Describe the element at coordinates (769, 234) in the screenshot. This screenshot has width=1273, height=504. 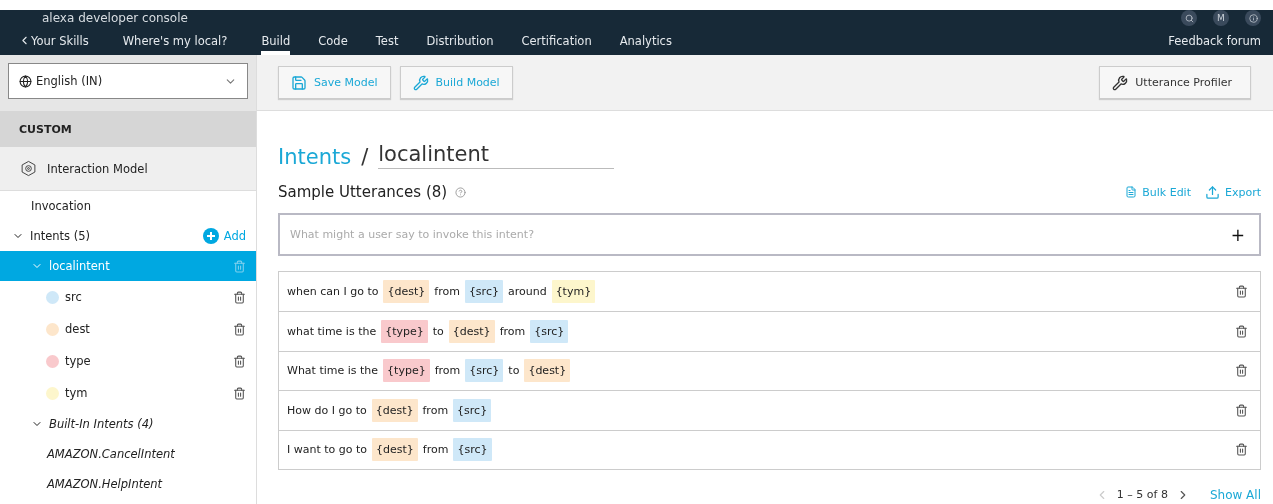
I see `utterance-input: What might a user say to invoke this intent? +` at that location.